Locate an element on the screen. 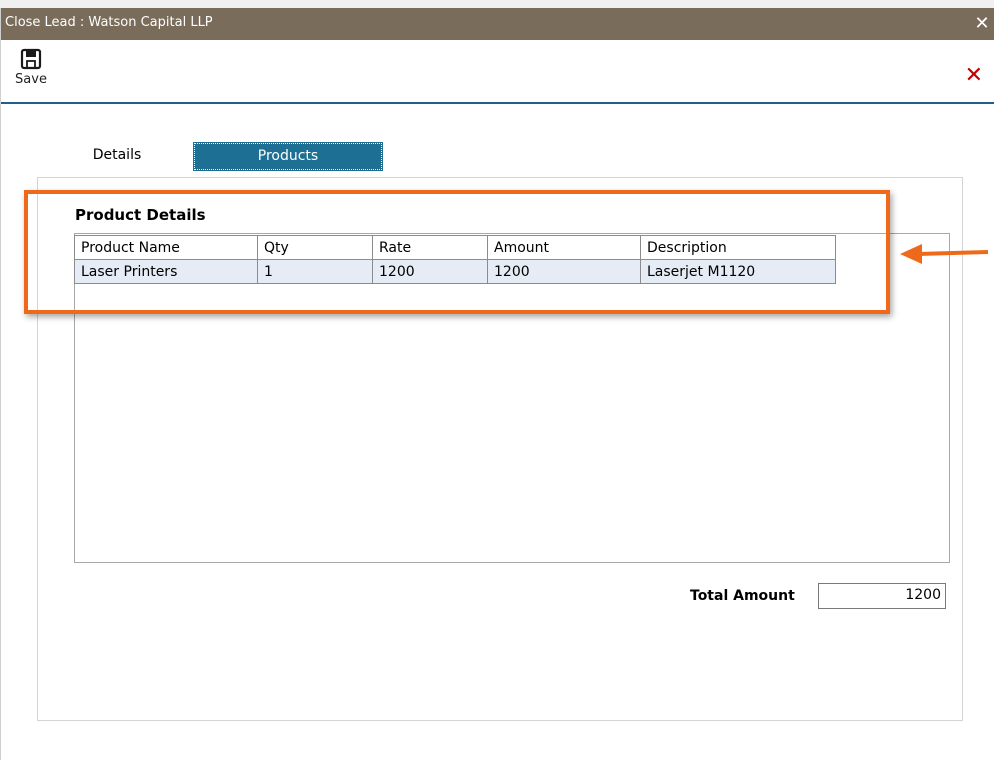 The height and width of the screenshot is (760, 994). callout-arrow-icon is located at coordinates (944, 254).